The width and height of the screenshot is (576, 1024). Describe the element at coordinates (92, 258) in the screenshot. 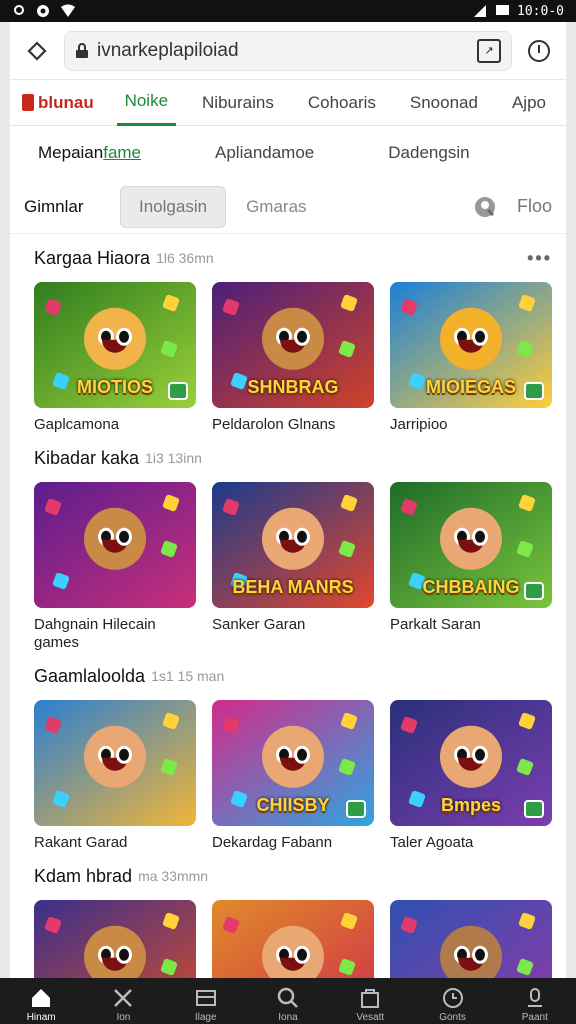

I see `section-title: Kargaa Hiaora` at that location.